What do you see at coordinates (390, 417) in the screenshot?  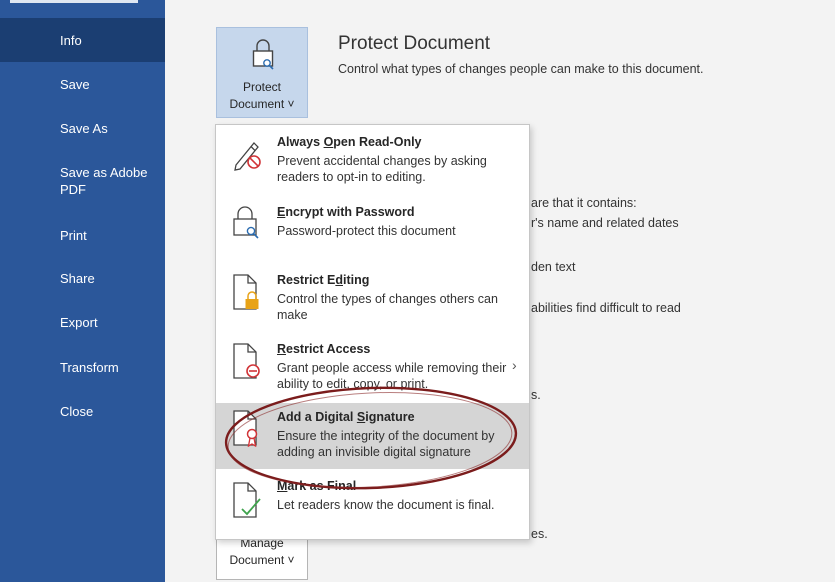 I see `title-part: ignature` at bounding box center [390, 417].